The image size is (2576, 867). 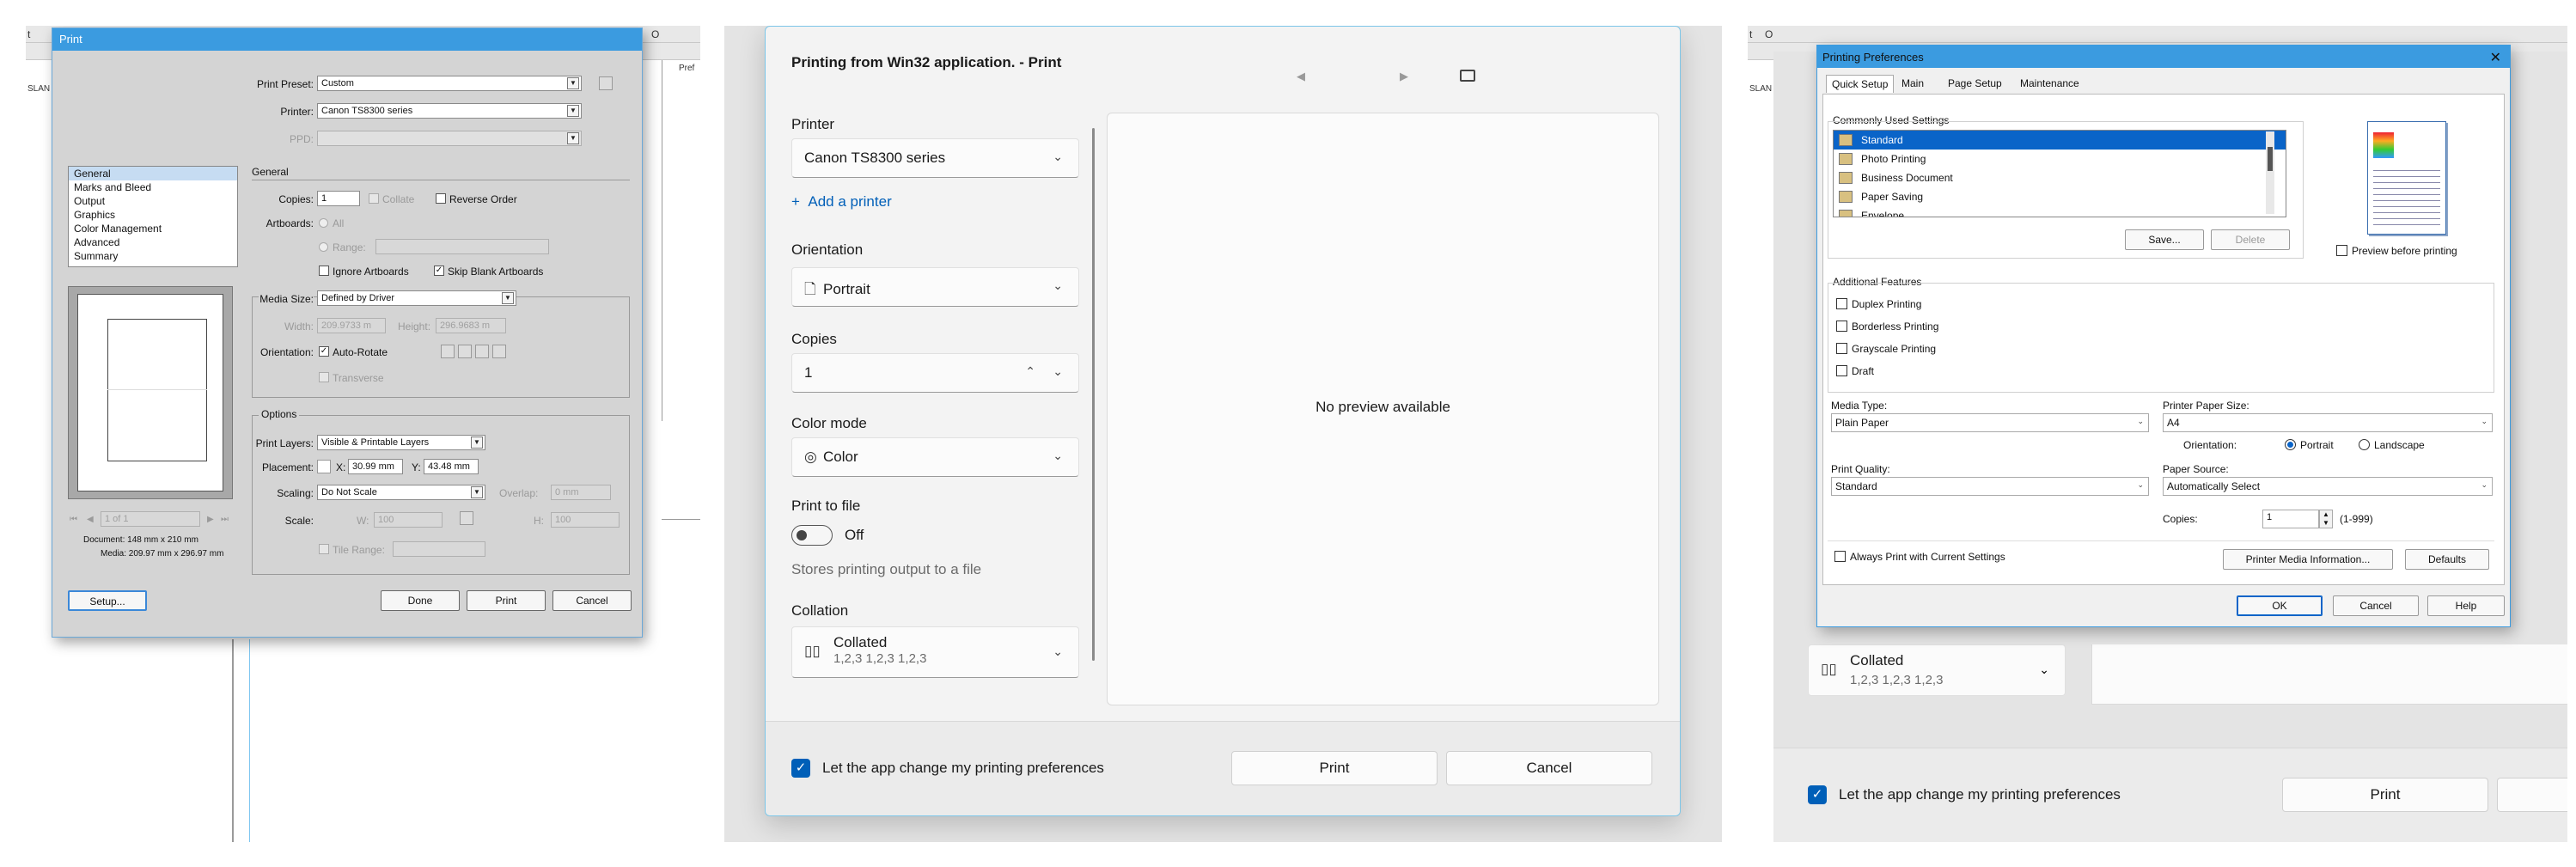 What do you see at coordinates (416, 298) in the screenshot?
I see `media-size-select: Defined by Driver ▼` at bounding box center [416, 298].